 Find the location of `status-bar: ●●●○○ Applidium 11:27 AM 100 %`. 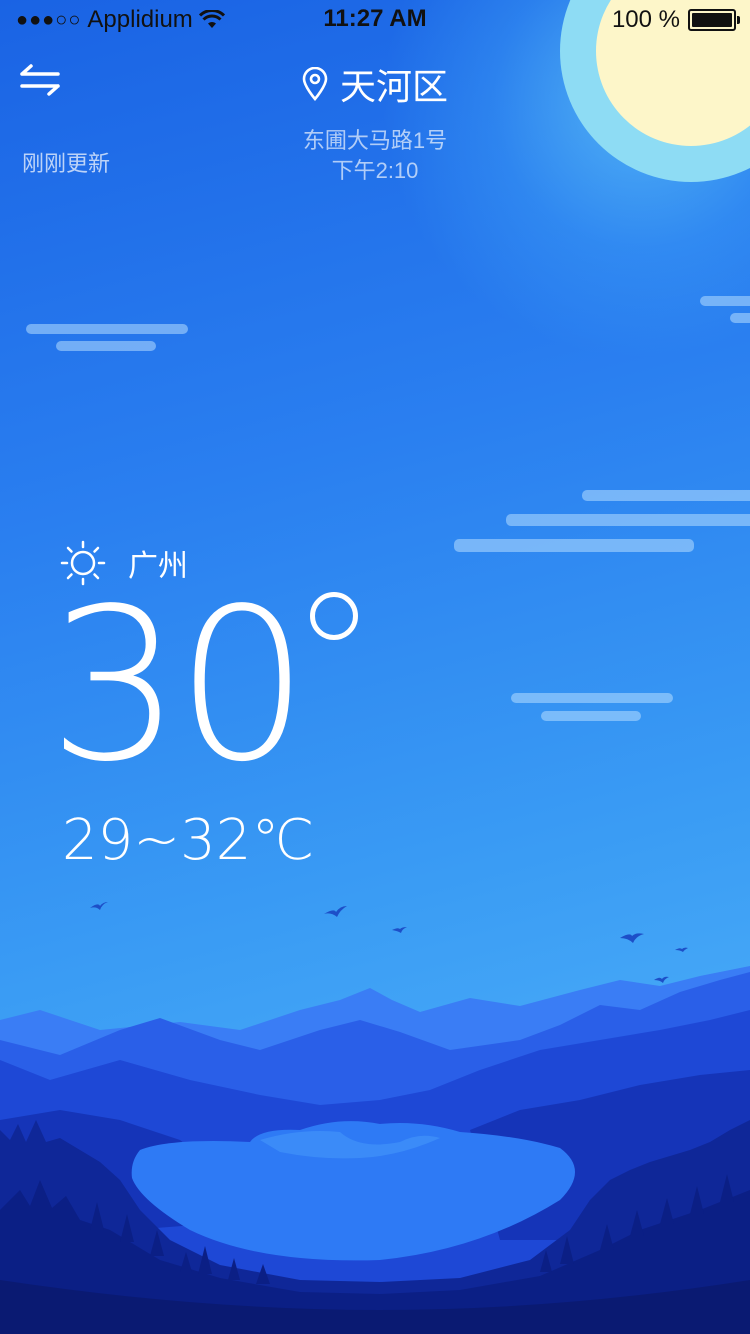

status-bar: ●●●○○ Applidium 11:27 AM 100 % is located at coordinates (375, 20).